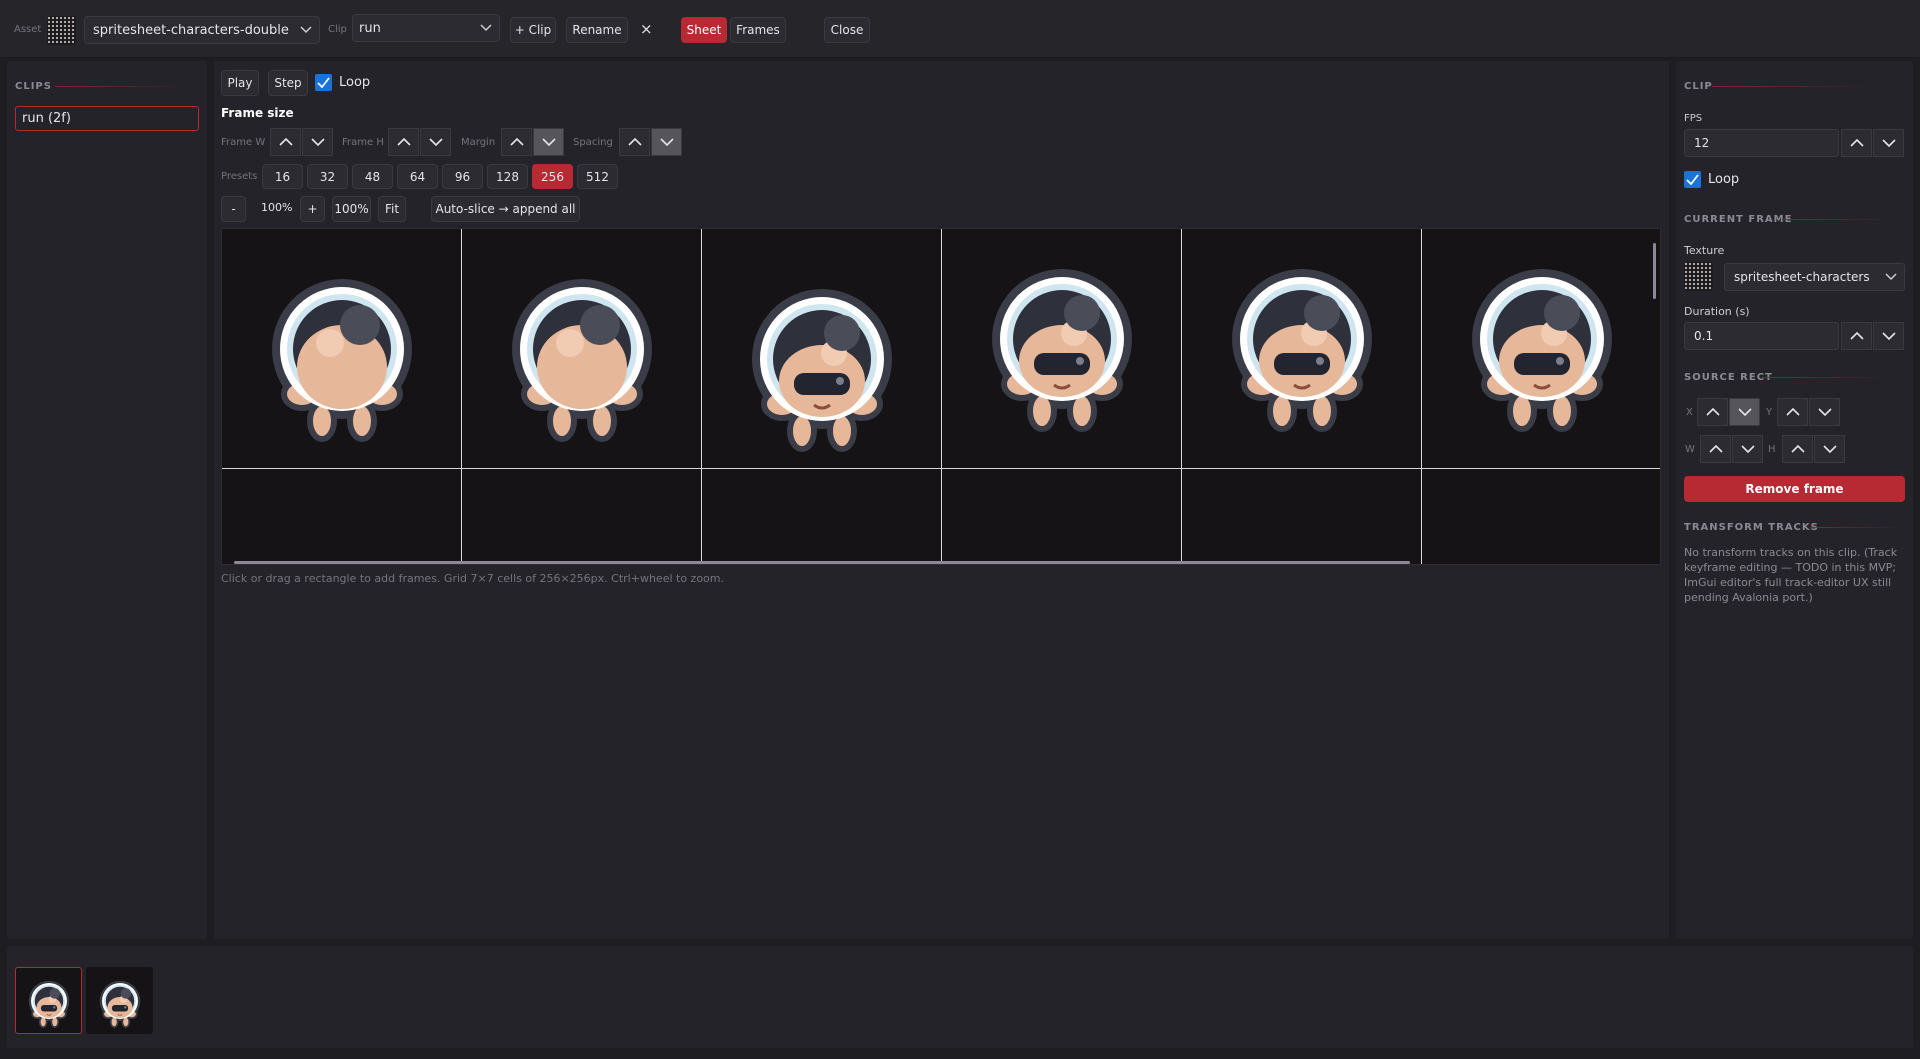  Describe the element at coordinates (1761, 143) in the screenshot. I see `fps-input: 12` at that location.